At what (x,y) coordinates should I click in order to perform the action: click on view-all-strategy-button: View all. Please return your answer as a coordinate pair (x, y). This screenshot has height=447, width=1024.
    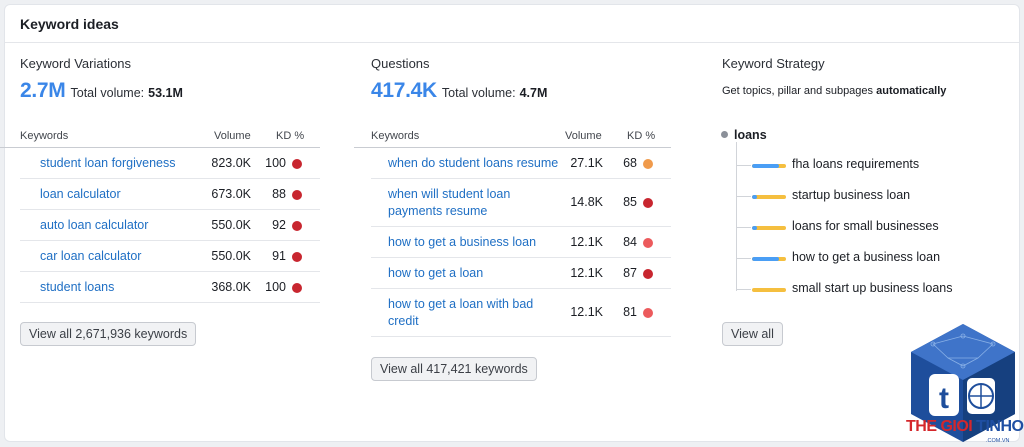
    Looking at the image, I should click on (752, 334).